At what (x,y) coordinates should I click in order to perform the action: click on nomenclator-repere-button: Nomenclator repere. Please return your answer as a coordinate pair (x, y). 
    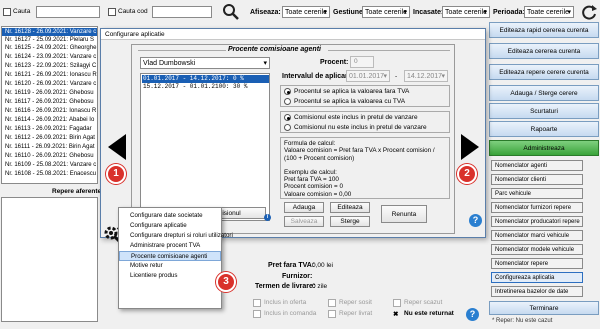
    Looking at the image, I should click on (537, 263).